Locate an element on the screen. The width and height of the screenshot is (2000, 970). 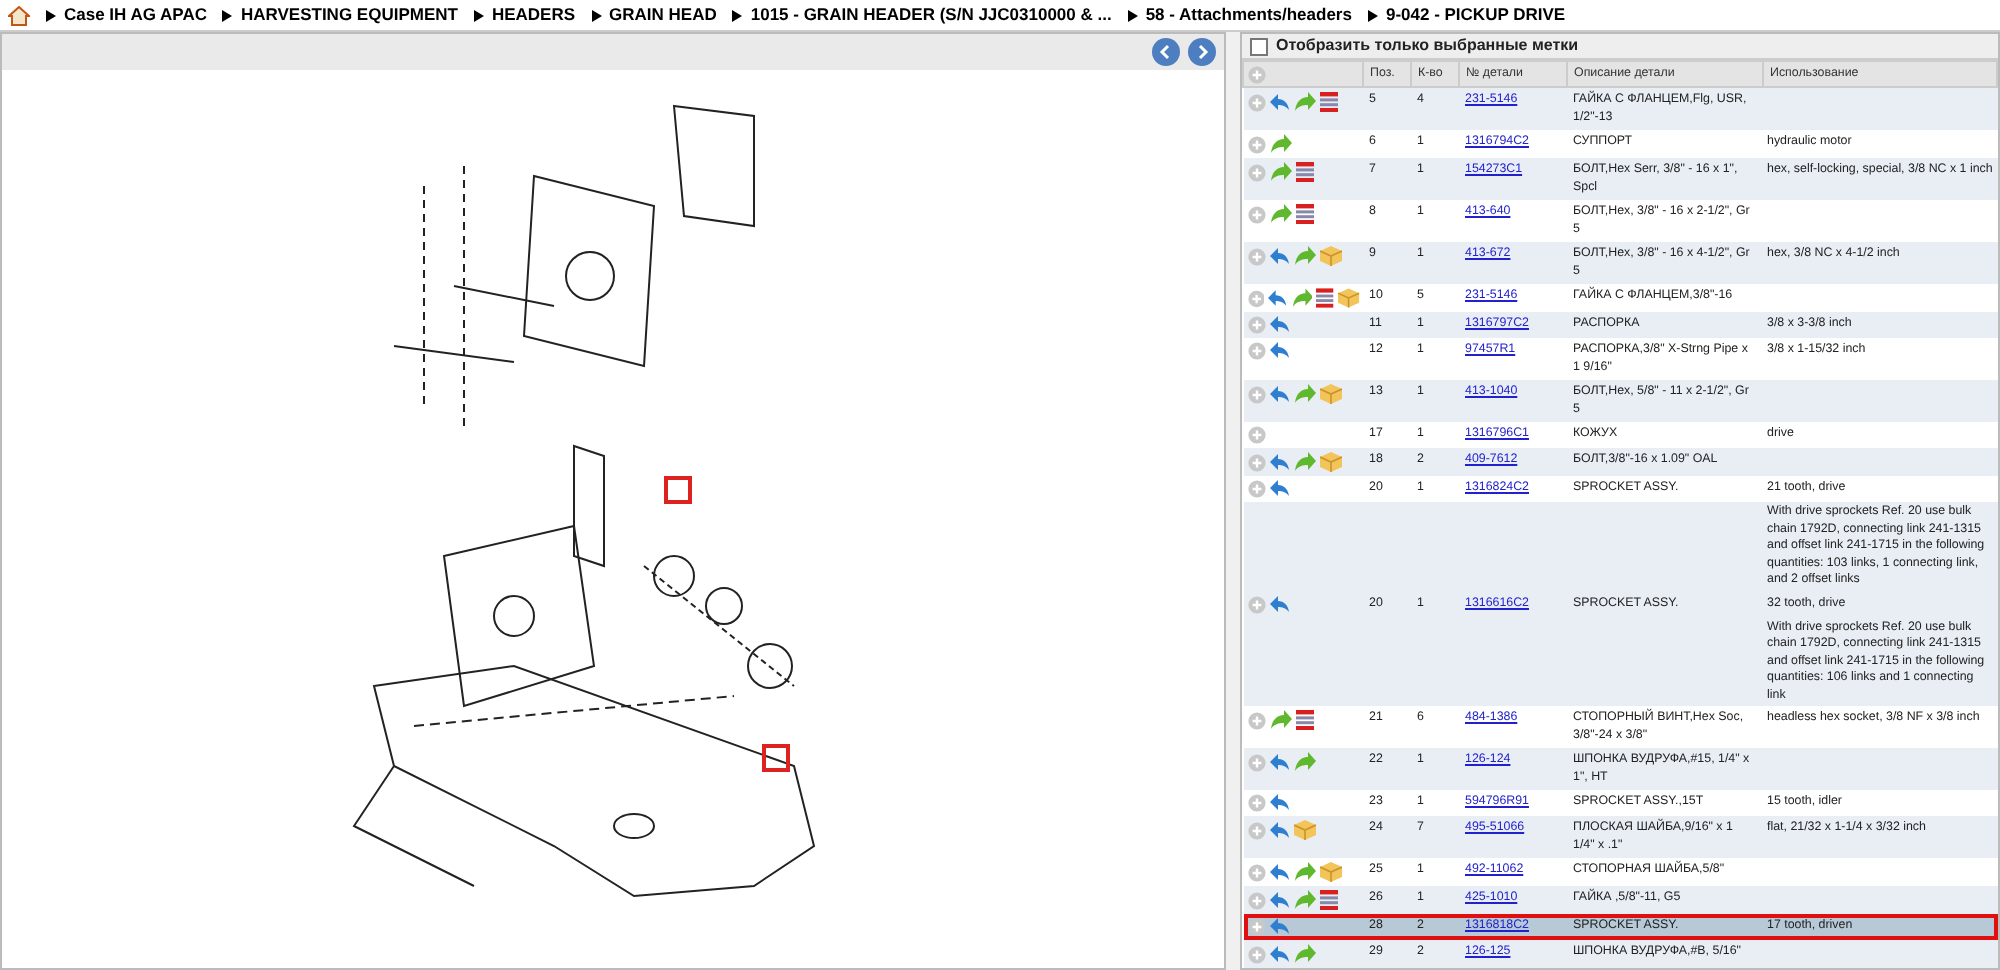
breadcrumb-link: HEADERS is located at coordinates (524, 15).